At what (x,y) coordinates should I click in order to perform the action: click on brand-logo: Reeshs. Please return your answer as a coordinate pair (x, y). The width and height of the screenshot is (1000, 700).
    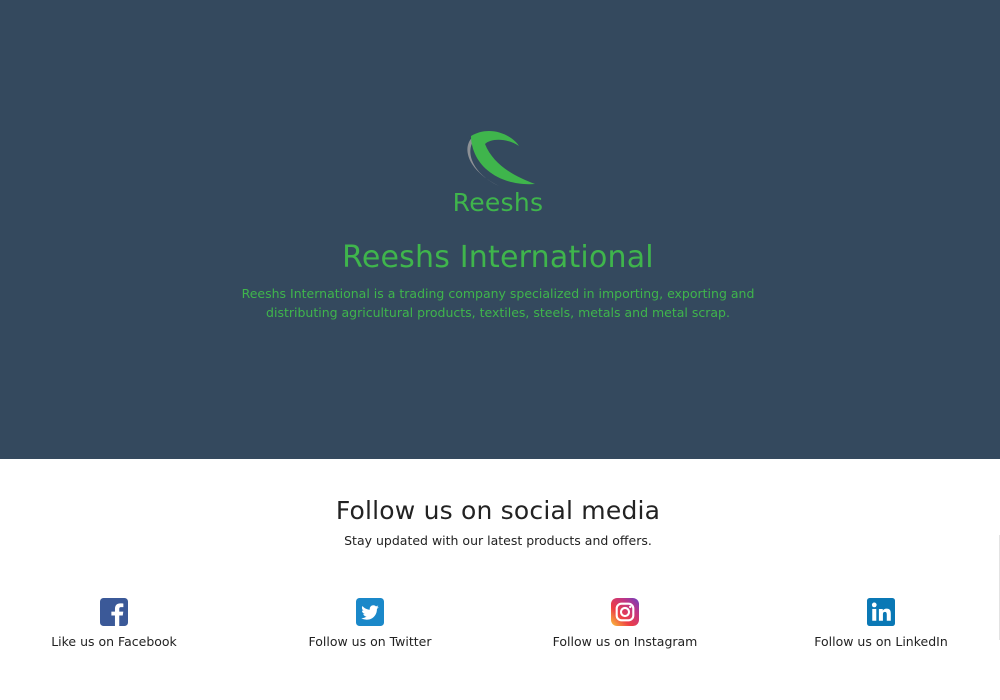
    Looking at the image, I should click on (500, 172).